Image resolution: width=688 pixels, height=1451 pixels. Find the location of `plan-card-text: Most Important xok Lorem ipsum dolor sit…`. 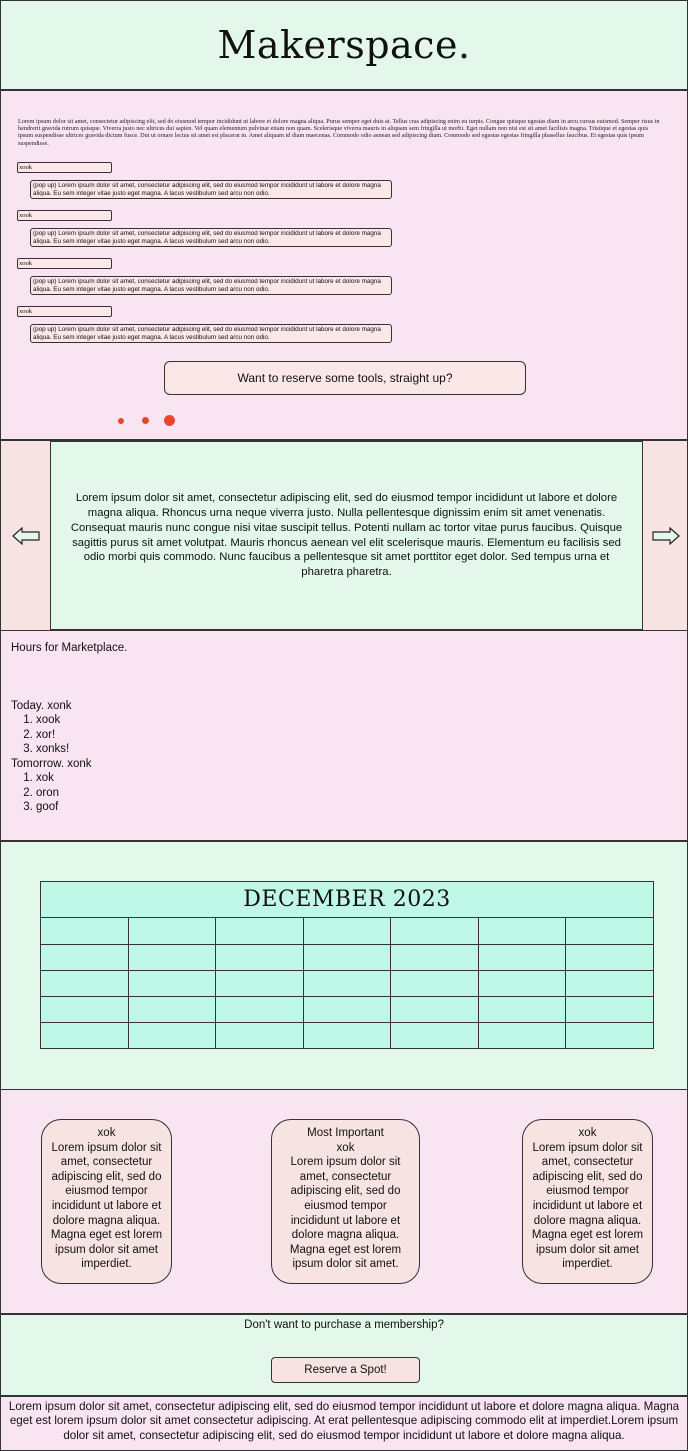

plan-card-text: Most Important xok Lorem ipsum dolor sit… is located at coordinates (345, 1199).